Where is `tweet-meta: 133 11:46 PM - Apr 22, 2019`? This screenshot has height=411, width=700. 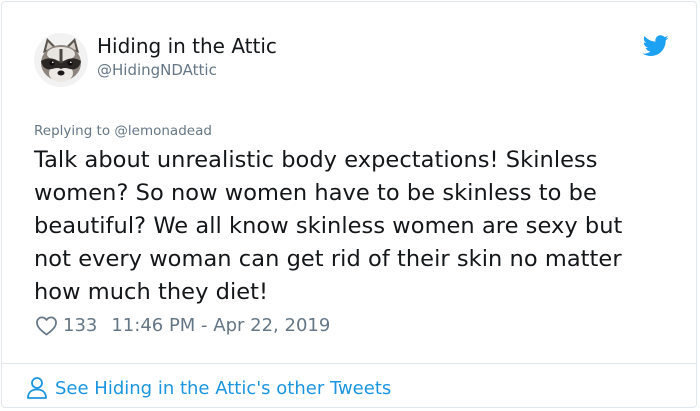
tweet-meta: 133 11:46 PM - Apr 22, 2019 is located at coordinates (182, 325).